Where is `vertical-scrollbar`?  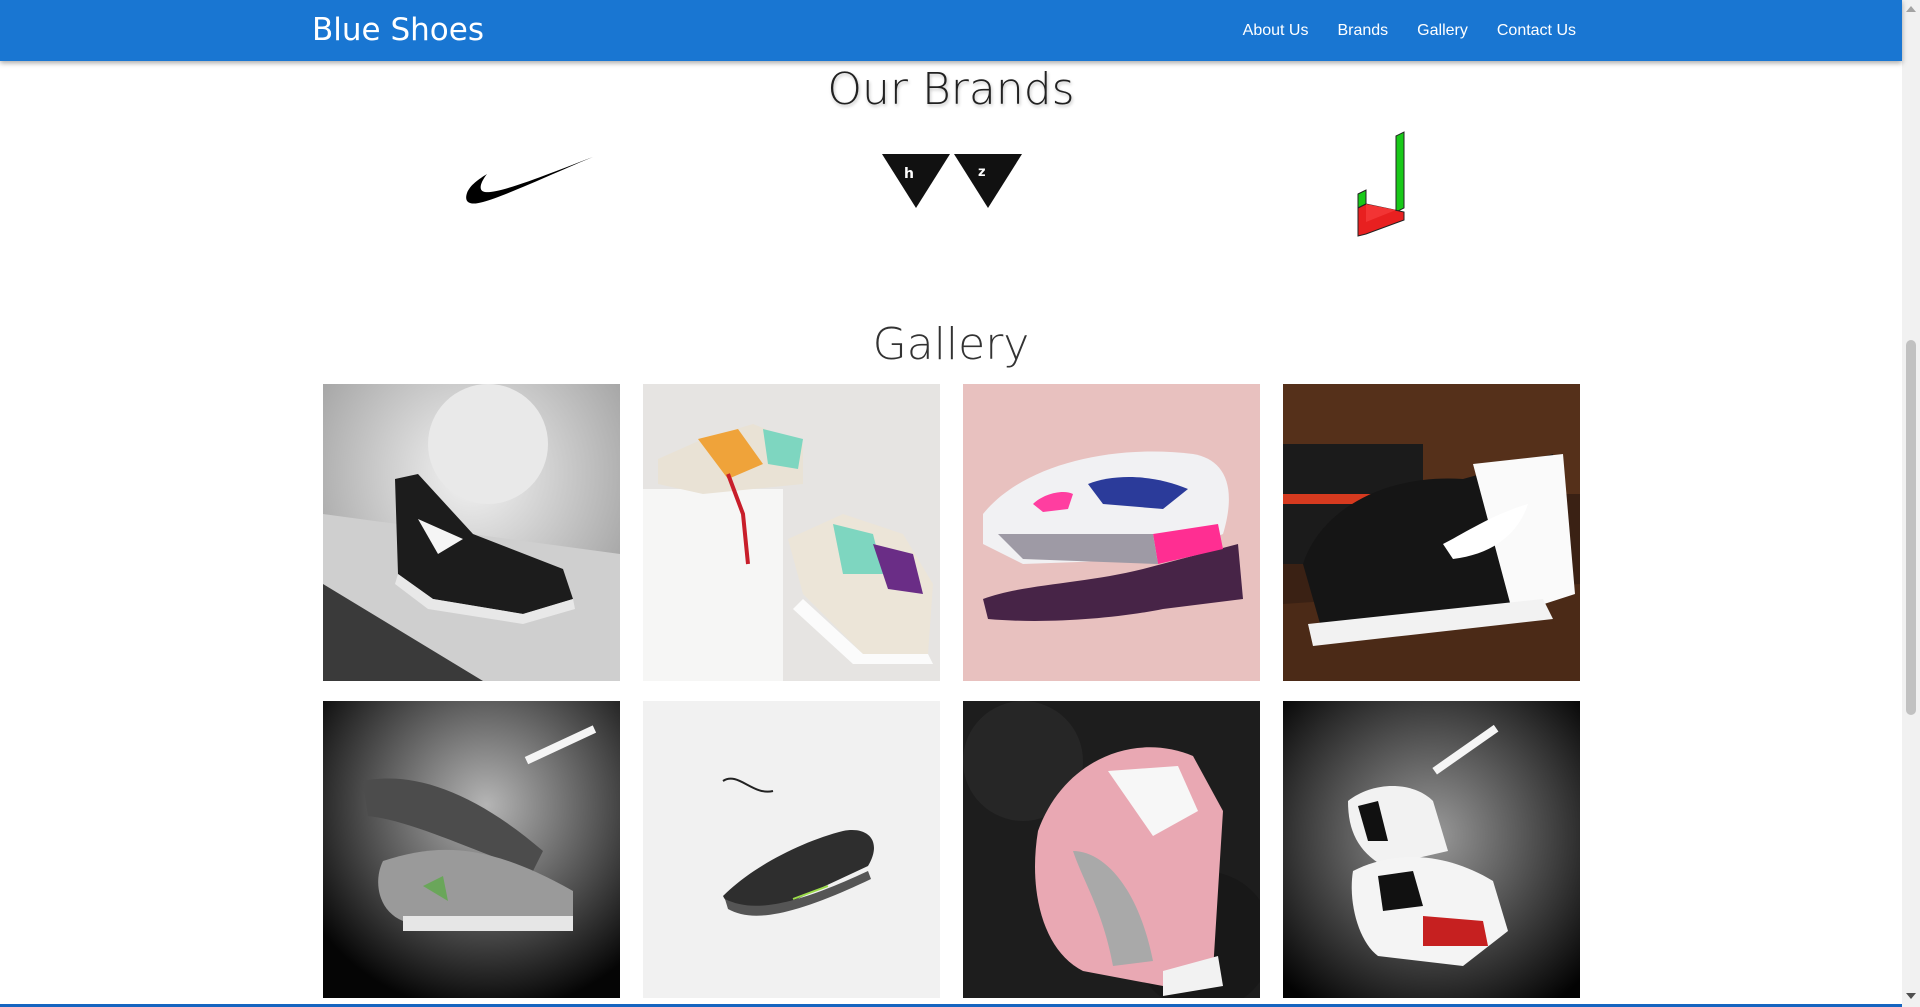 vertical-scrollbar is located at coordinates (1911, 503).